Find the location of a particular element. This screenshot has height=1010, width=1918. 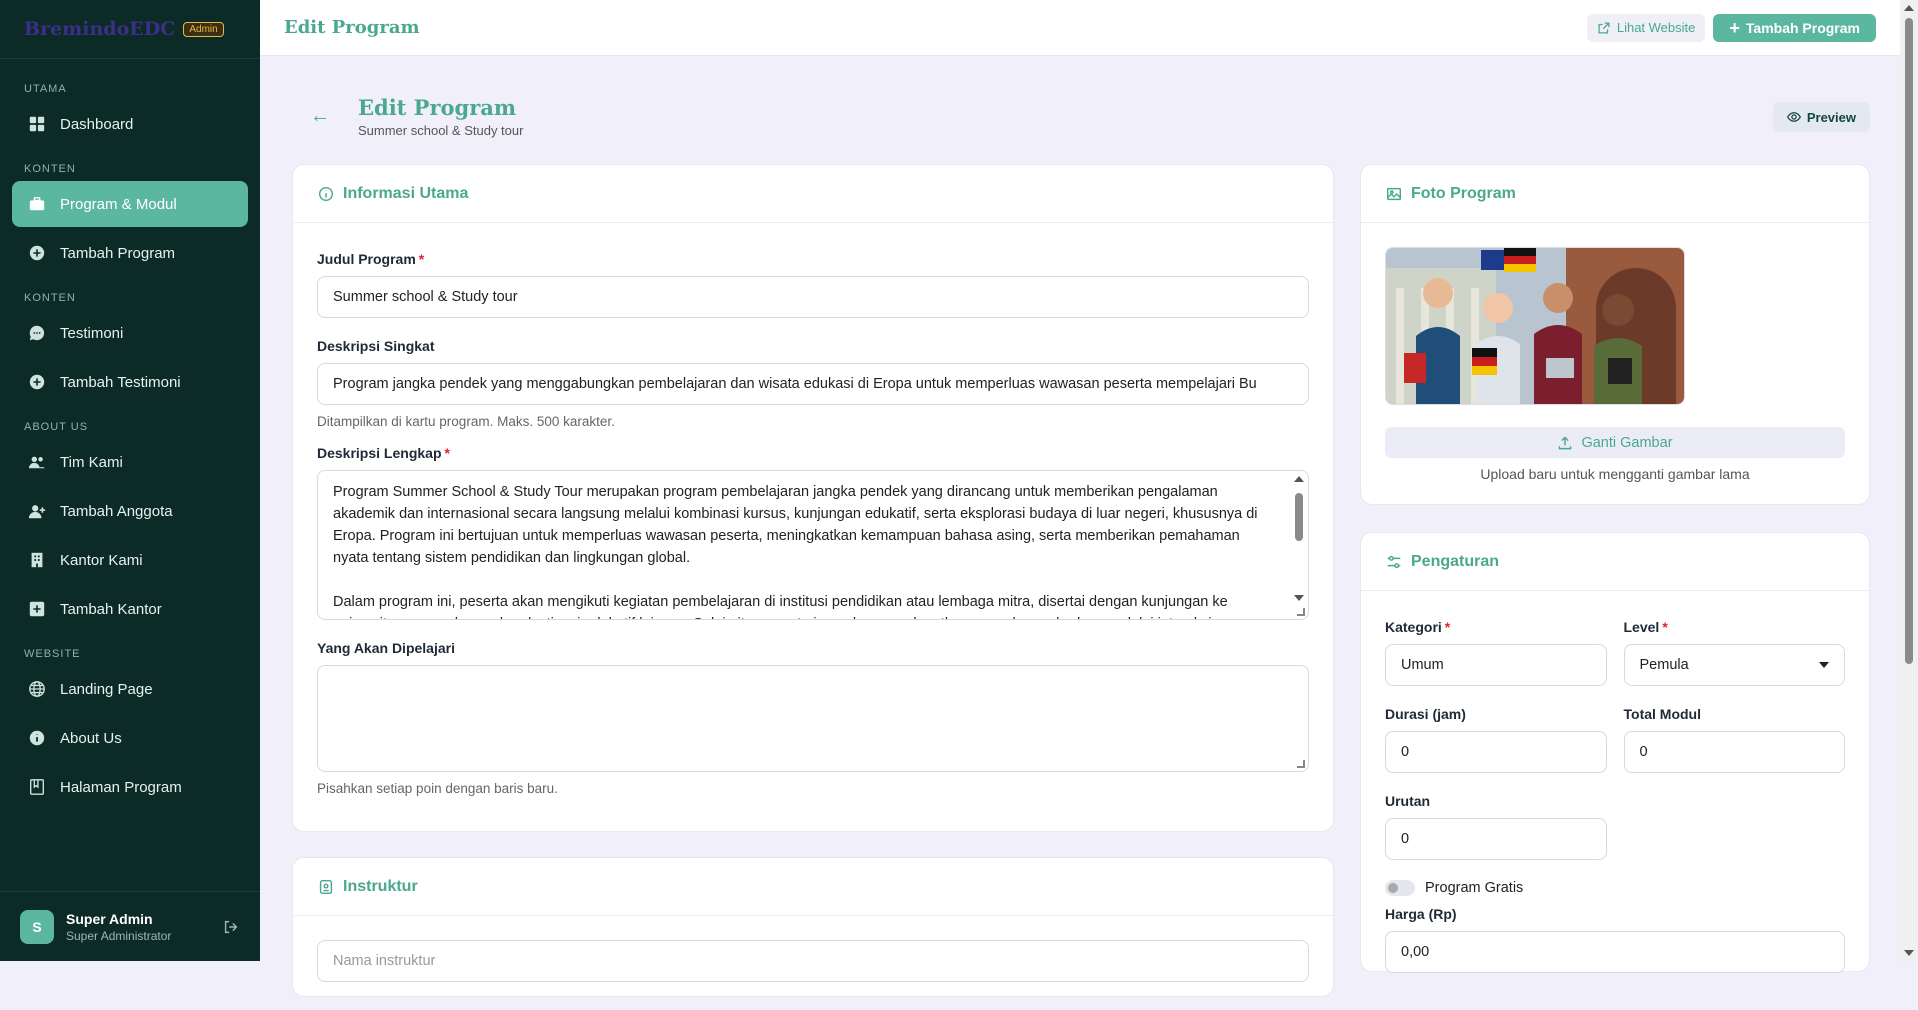

external-link-icon is located at coordinates (1604, 28).